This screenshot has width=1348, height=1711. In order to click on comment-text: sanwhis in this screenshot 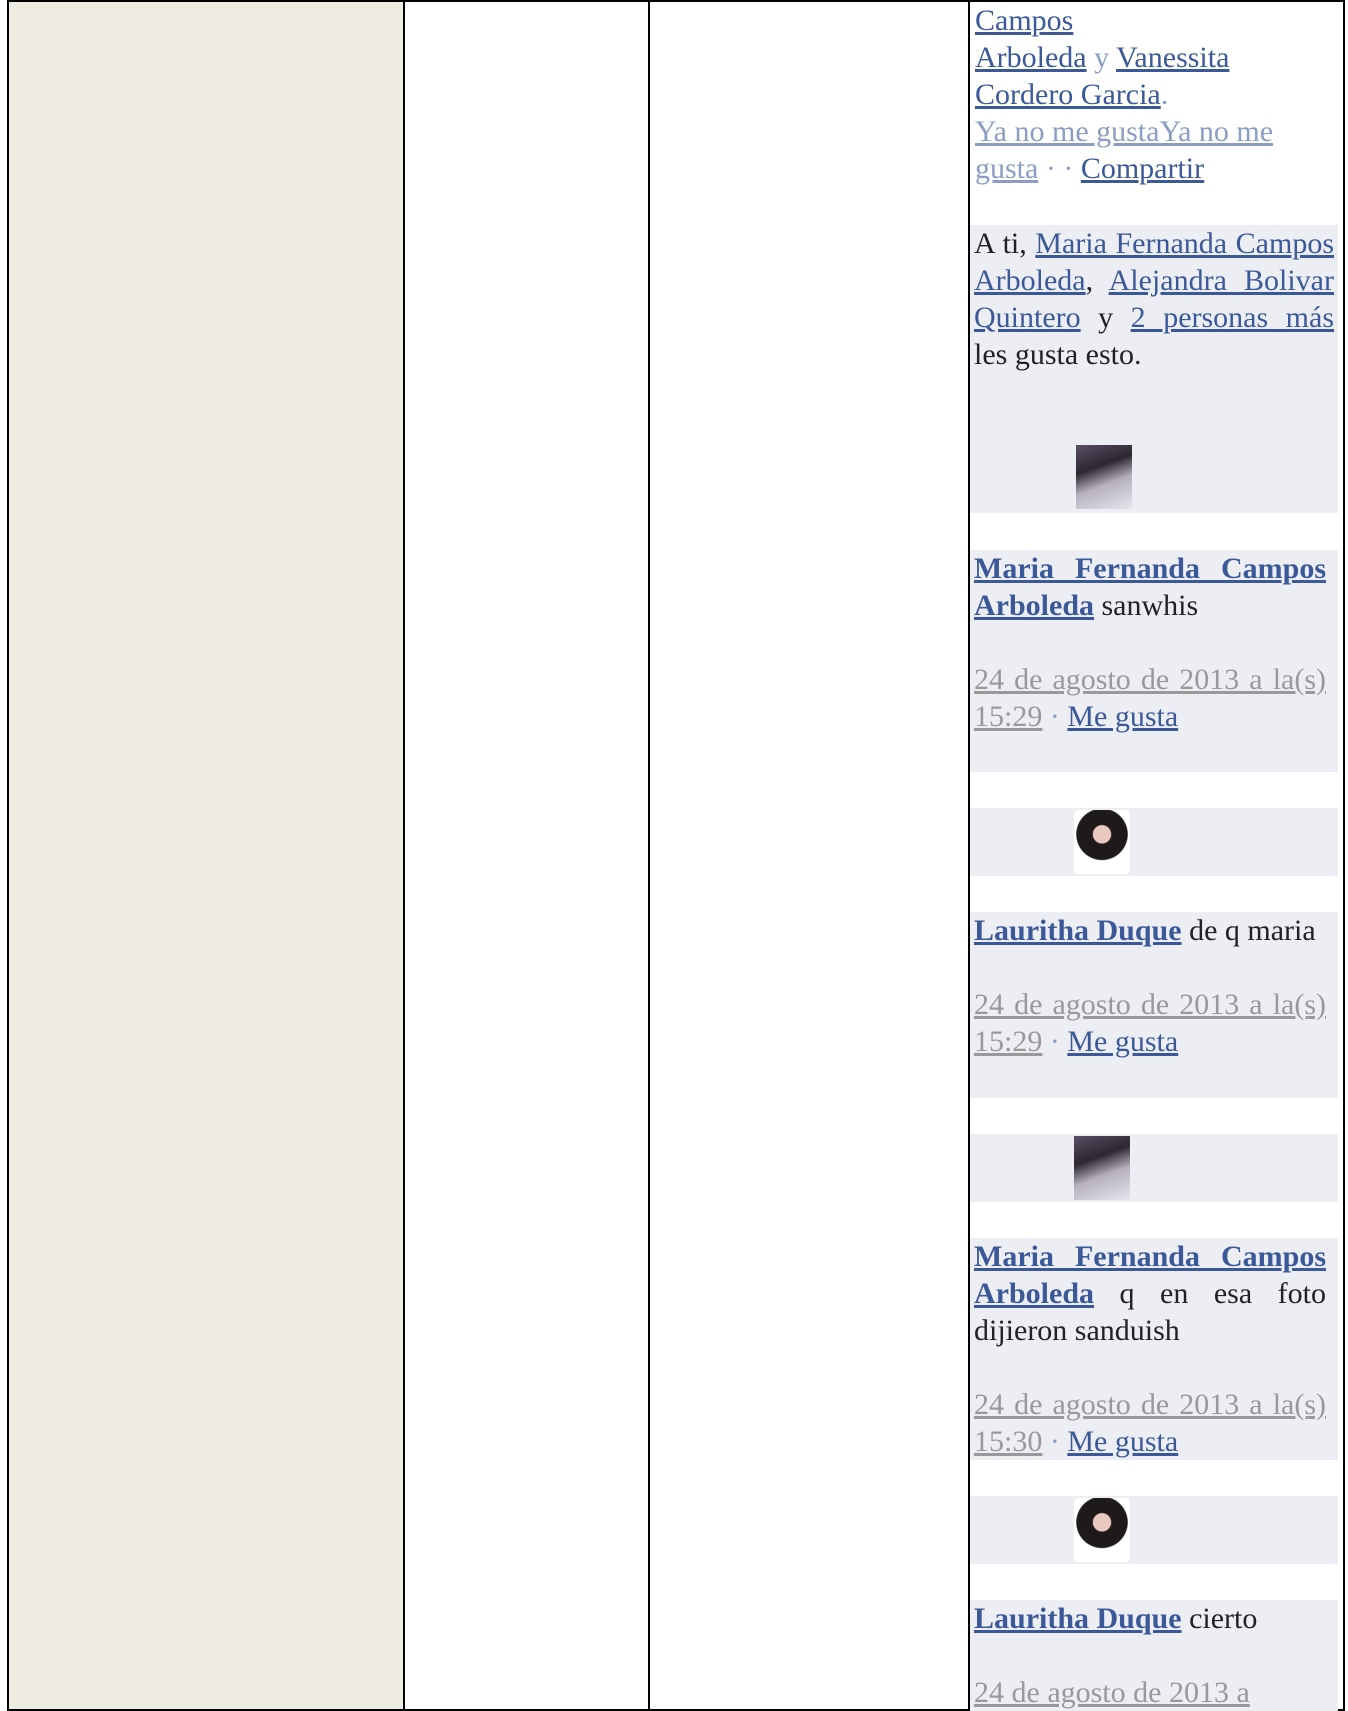, I will do `click(1150, 605)`.